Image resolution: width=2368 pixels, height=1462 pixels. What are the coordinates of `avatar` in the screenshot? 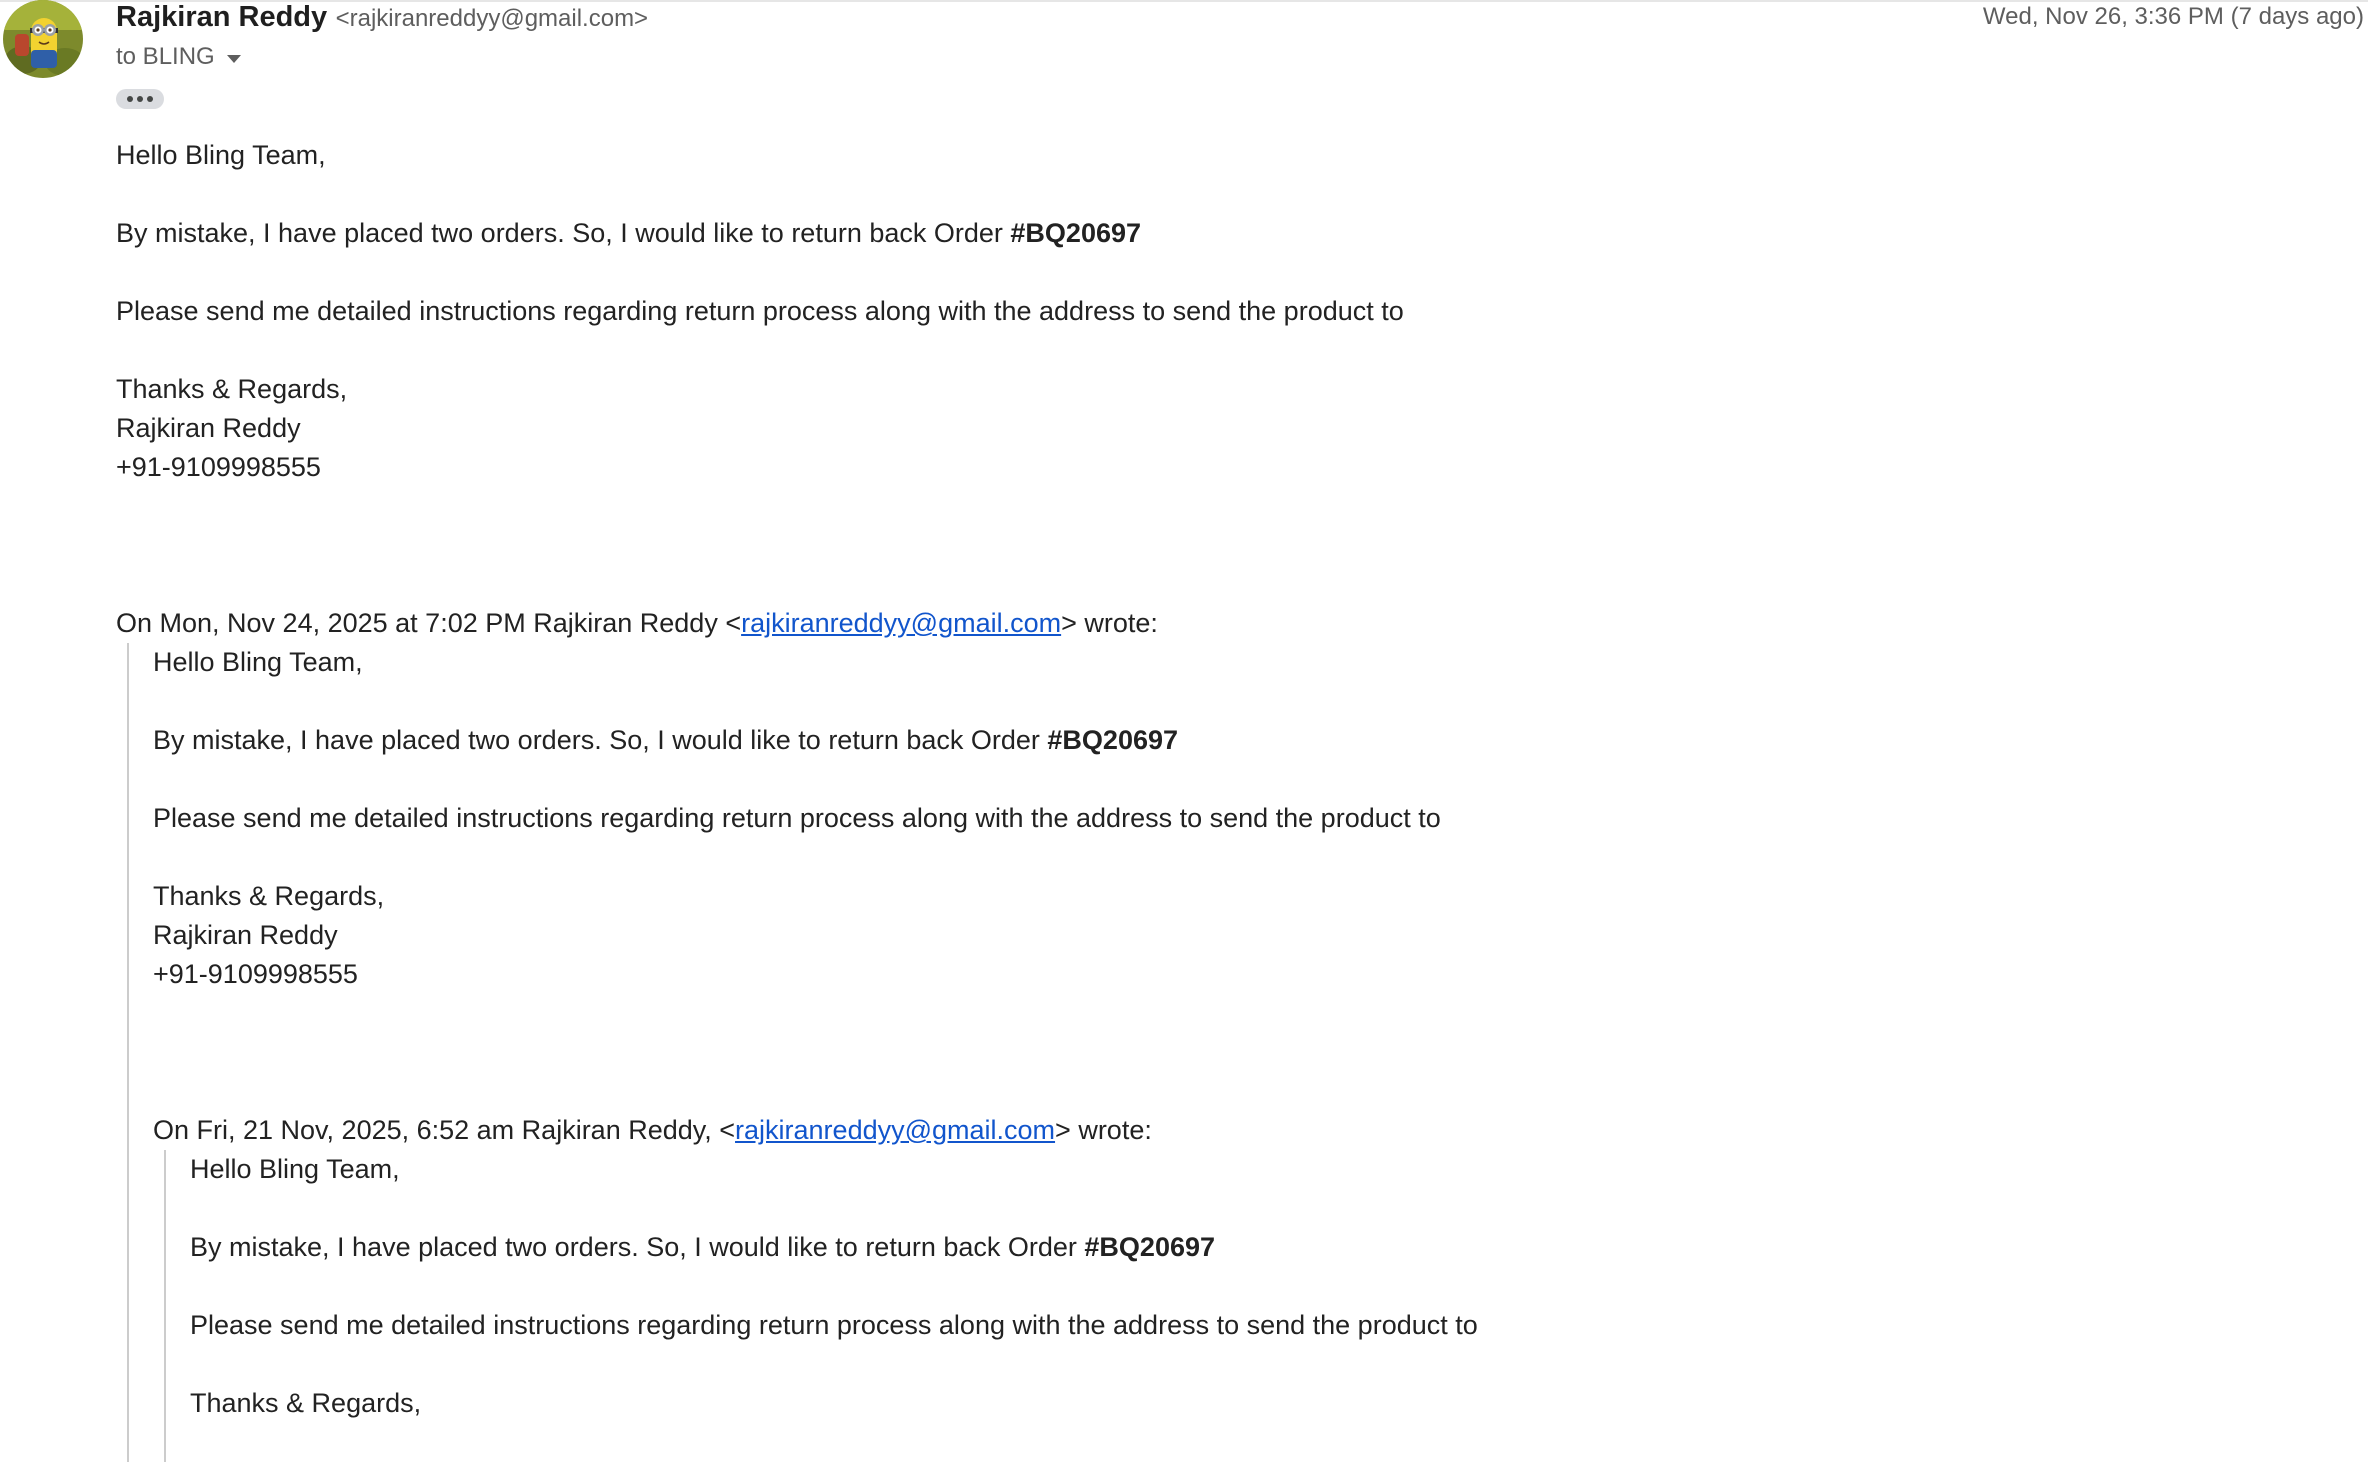 It's located at (43, 39).